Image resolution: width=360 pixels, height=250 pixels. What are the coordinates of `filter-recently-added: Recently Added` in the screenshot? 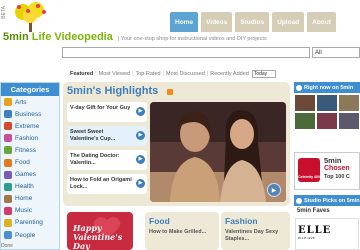 It's located at (229, 74).